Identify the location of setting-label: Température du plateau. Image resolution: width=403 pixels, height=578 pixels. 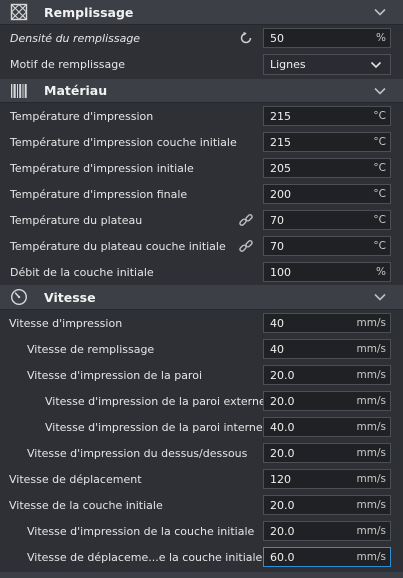
(76, 220).